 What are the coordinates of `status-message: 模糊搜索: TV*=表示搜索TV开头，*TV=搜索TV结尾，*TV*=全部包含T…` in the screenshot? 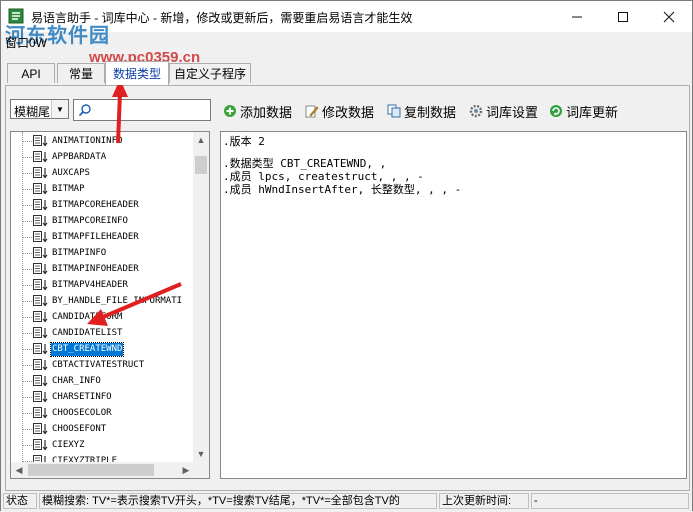 It's located at (238, 501).